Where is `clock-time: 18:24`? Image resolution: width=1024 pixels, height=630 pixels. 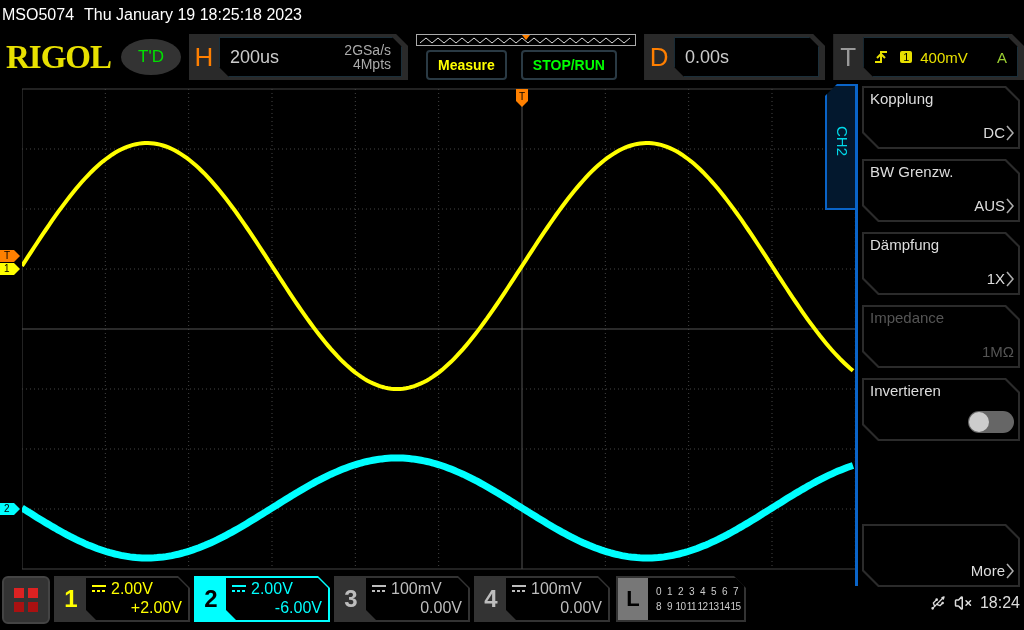 clock-time: 18:24 is located at coordinates (999, 603).